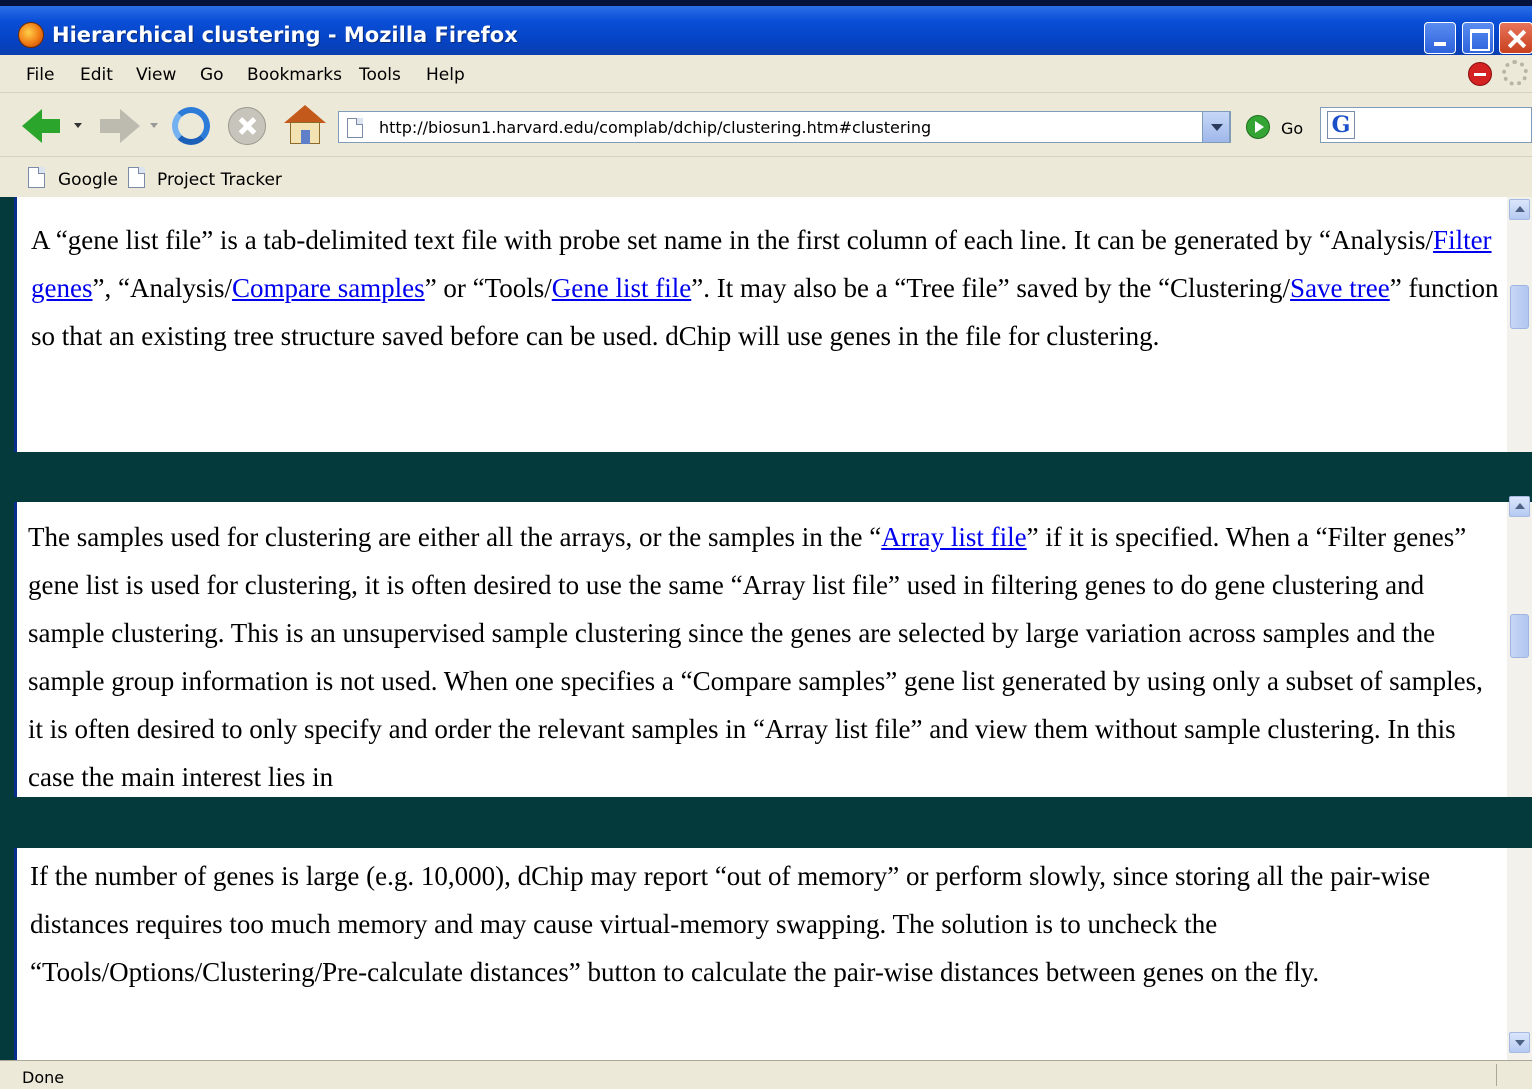  Describe the element at coordinates (445, 75) in the screenshot. I see `menu-help: Help` at that location.